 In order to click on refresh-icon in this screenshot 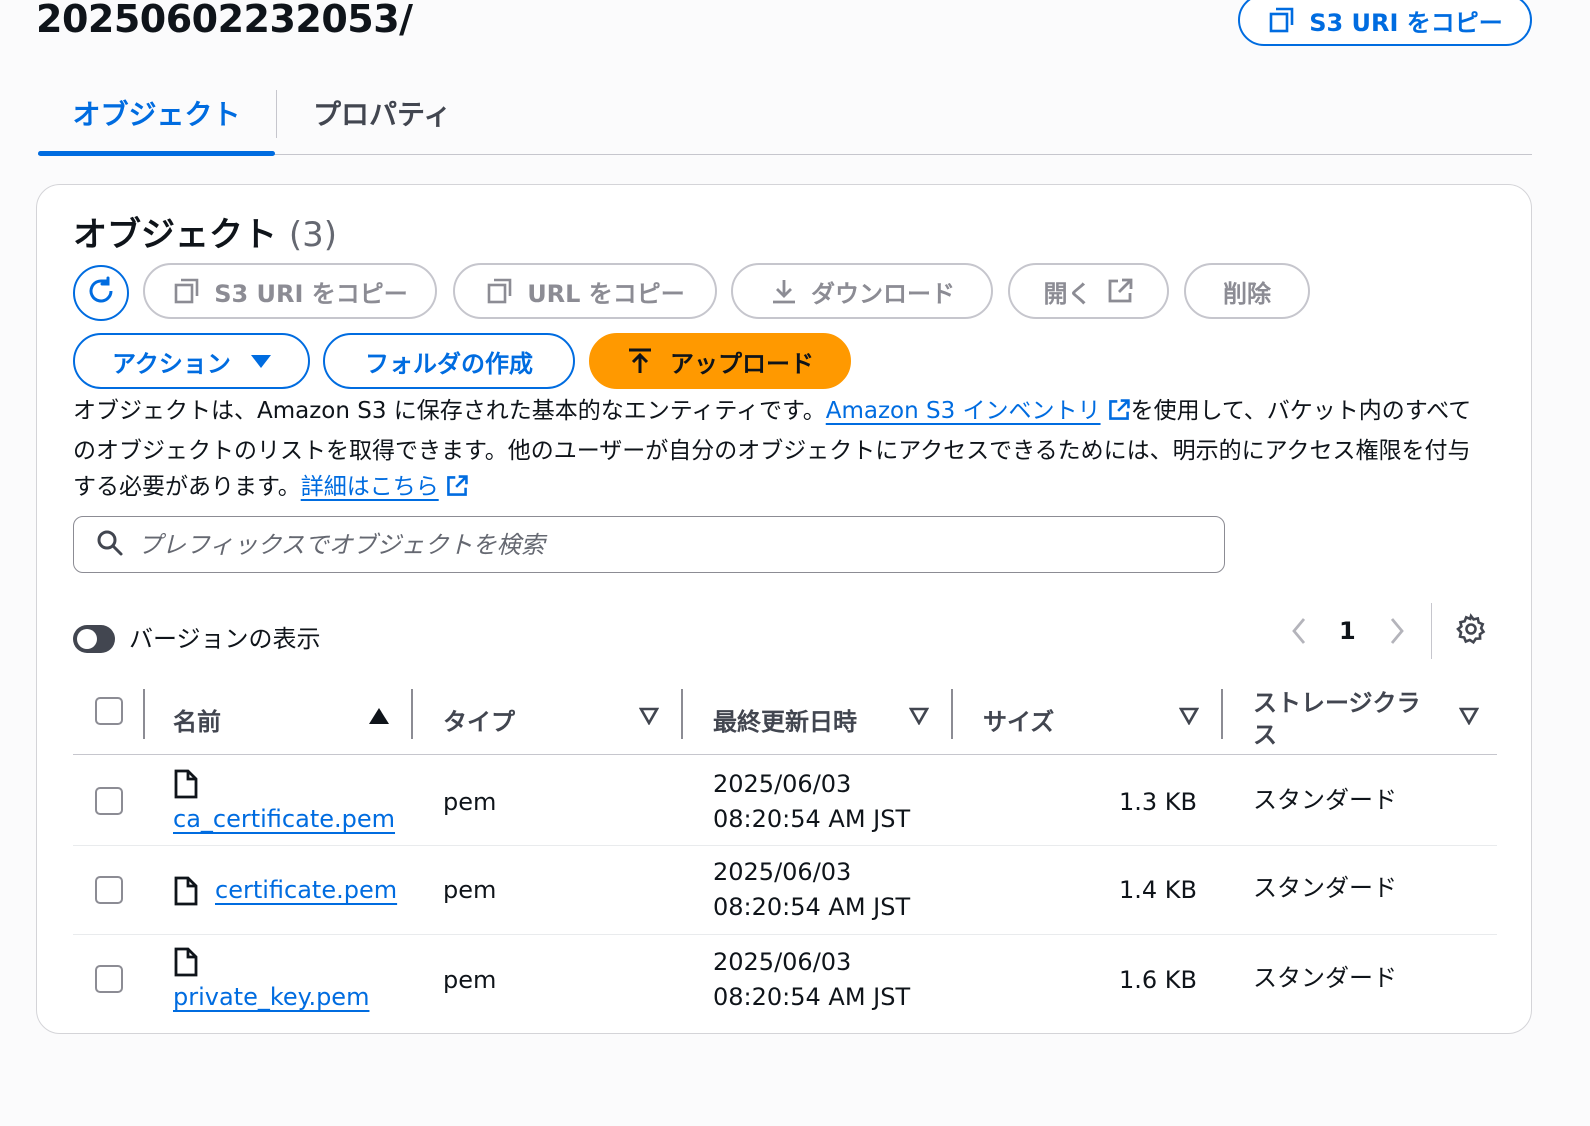, I will do `click(101, 293)`.